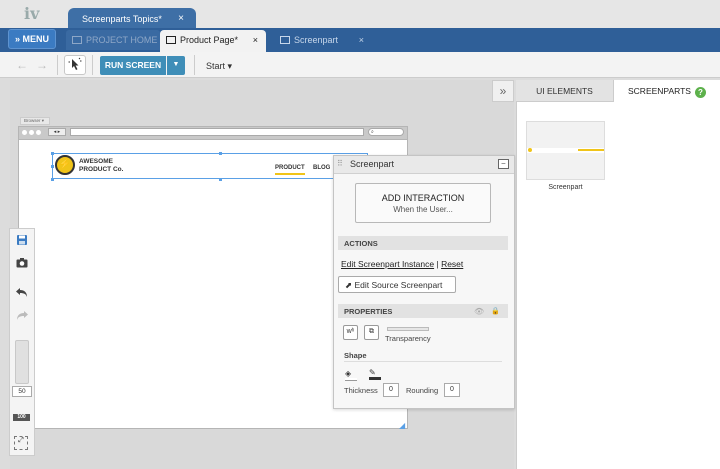  Describe the element at coordinates (355, 355) in the screenshot. I see `shape-label: Shape` at that location.